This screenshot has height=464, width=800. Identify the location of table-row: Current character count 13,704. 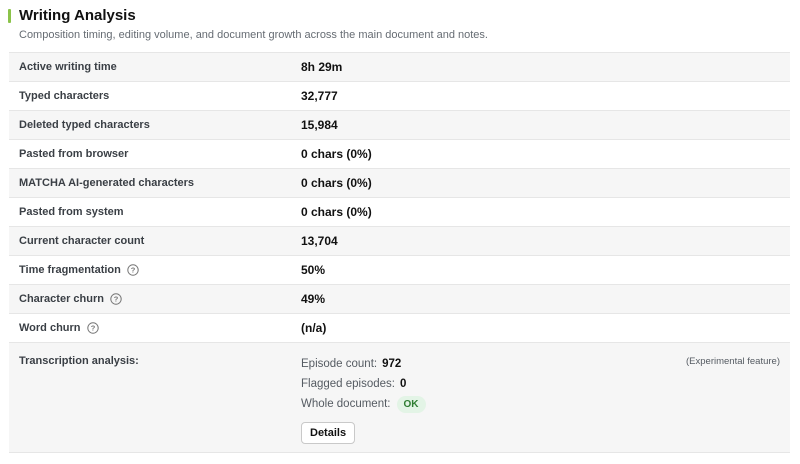
(399, 240).